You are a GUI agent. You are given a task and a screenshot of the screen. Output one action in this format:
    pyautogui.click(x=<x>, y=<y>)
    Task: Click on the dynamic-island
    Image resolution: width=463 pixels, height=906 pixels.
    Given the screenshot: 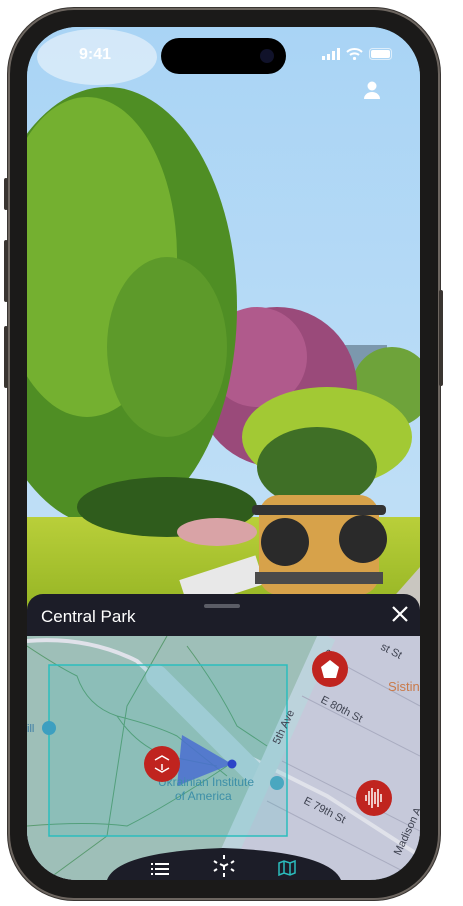 What is the action you would take?
    pyautogui.click(x=223, y=56)
    